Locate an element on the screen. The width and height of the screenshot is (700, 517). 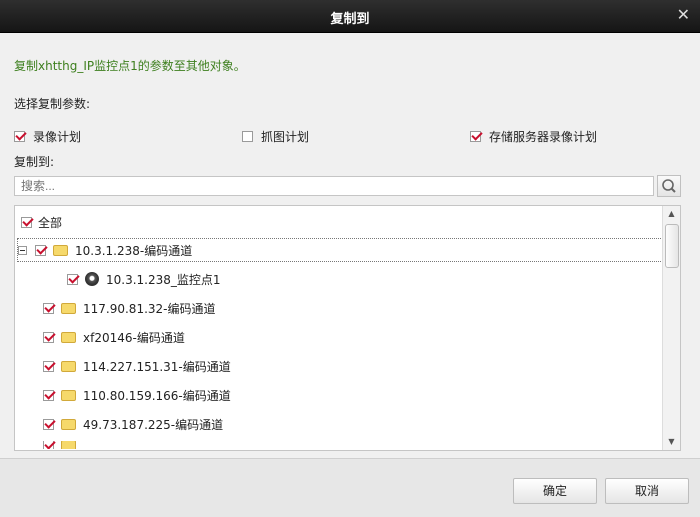
scroll-down-icon: ▼ is located at coordinates (671, 442).